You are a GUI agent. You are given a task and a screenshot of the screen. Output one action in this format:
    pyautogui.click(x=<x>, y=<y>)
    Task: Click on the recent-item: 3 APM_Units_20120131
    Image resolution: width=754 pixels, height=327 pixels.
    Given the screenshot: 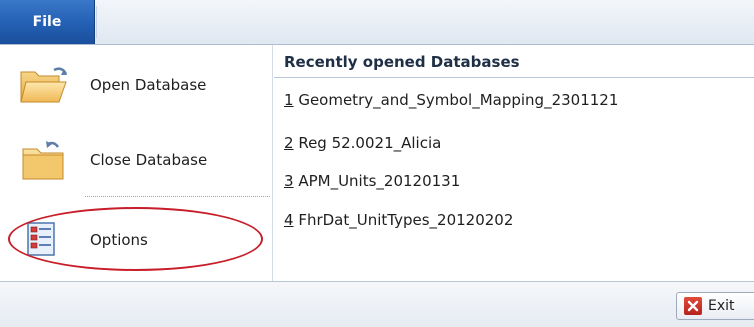 What is the action you would take?
    pyautogui.click(x=372, y=181)
    